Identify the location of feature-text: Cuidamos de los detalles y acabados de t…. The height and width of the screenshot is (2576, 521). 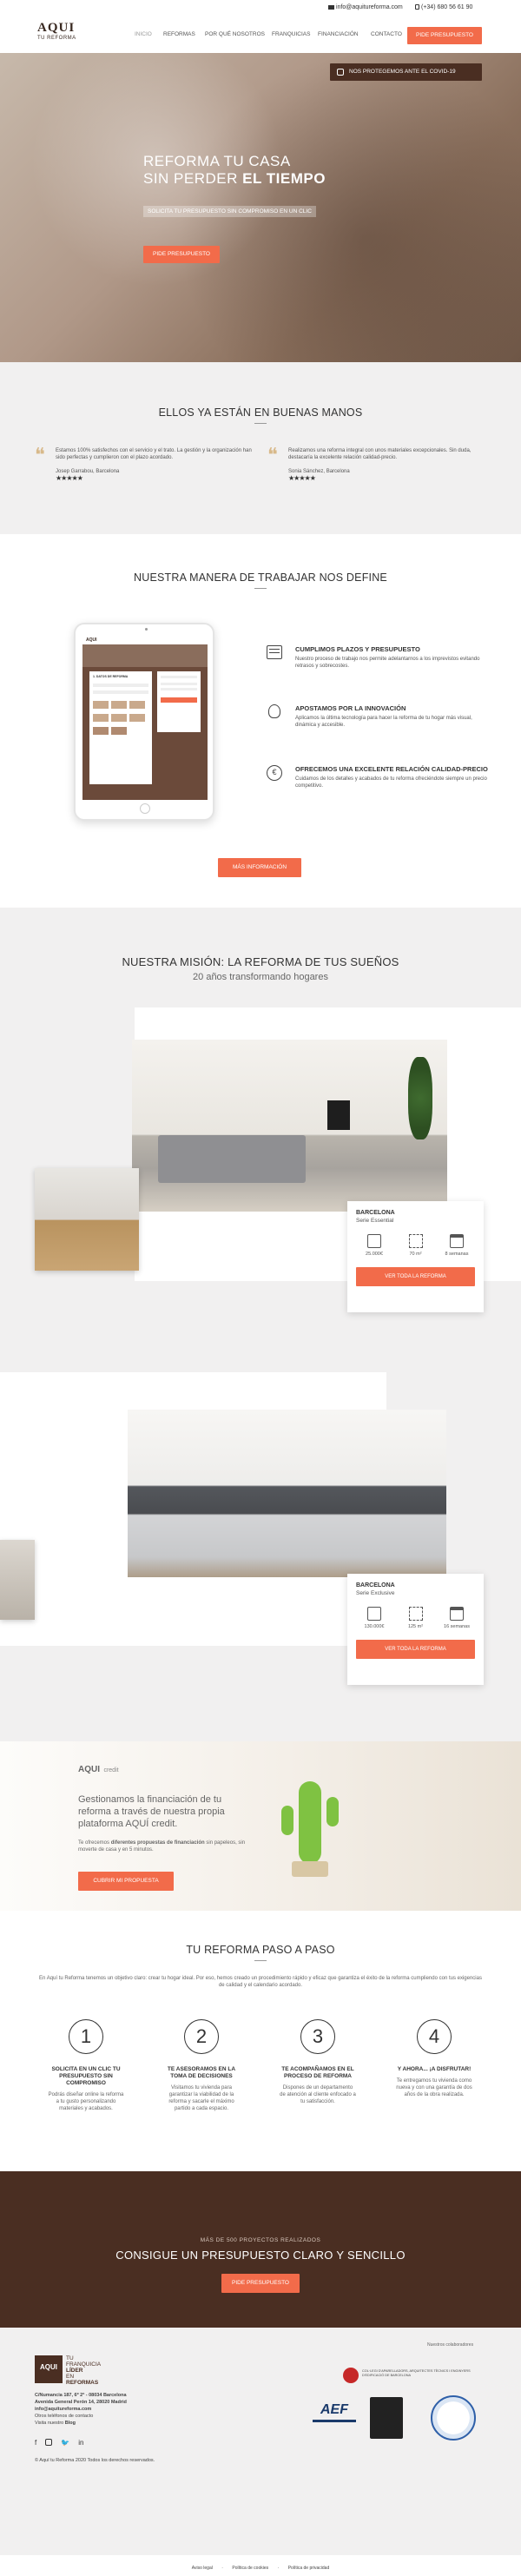
(391, 782).